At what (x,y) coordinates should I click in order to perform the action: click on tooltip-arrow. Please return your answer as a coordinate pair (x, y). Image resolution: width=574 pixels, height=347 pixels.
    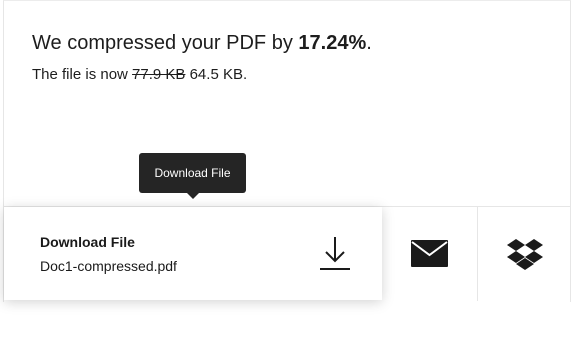
    Looking at the image, I should click on (193, 196).